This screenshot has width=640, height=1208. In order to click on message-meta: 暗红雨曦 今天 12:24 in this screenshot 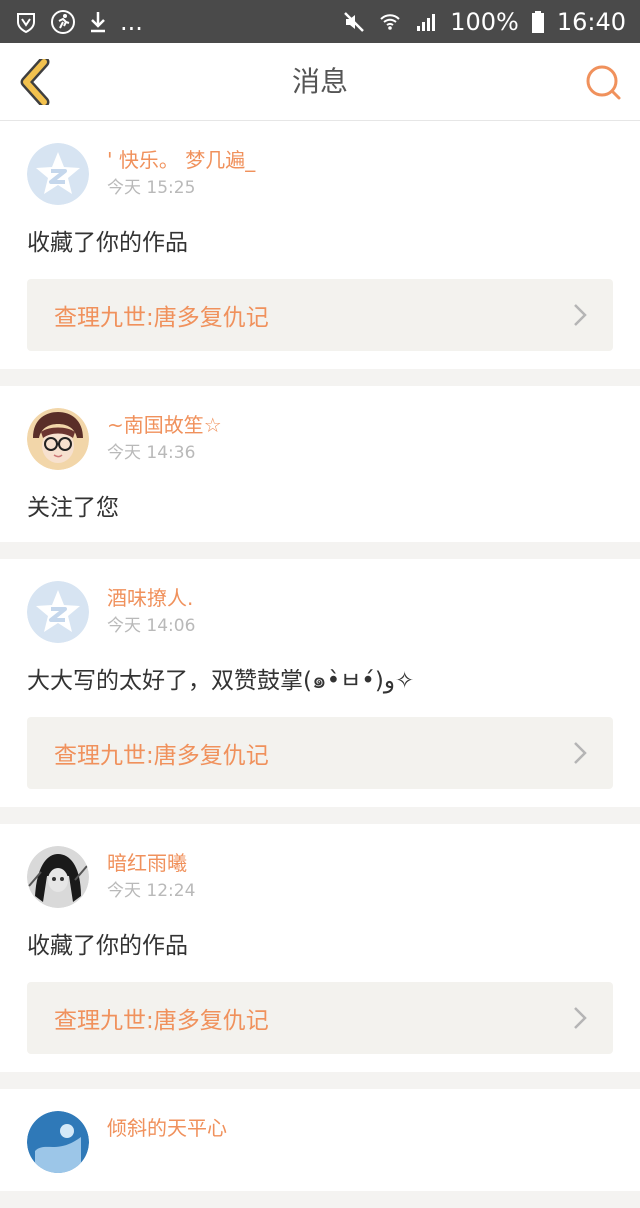, I will do `click(151, 875)`.